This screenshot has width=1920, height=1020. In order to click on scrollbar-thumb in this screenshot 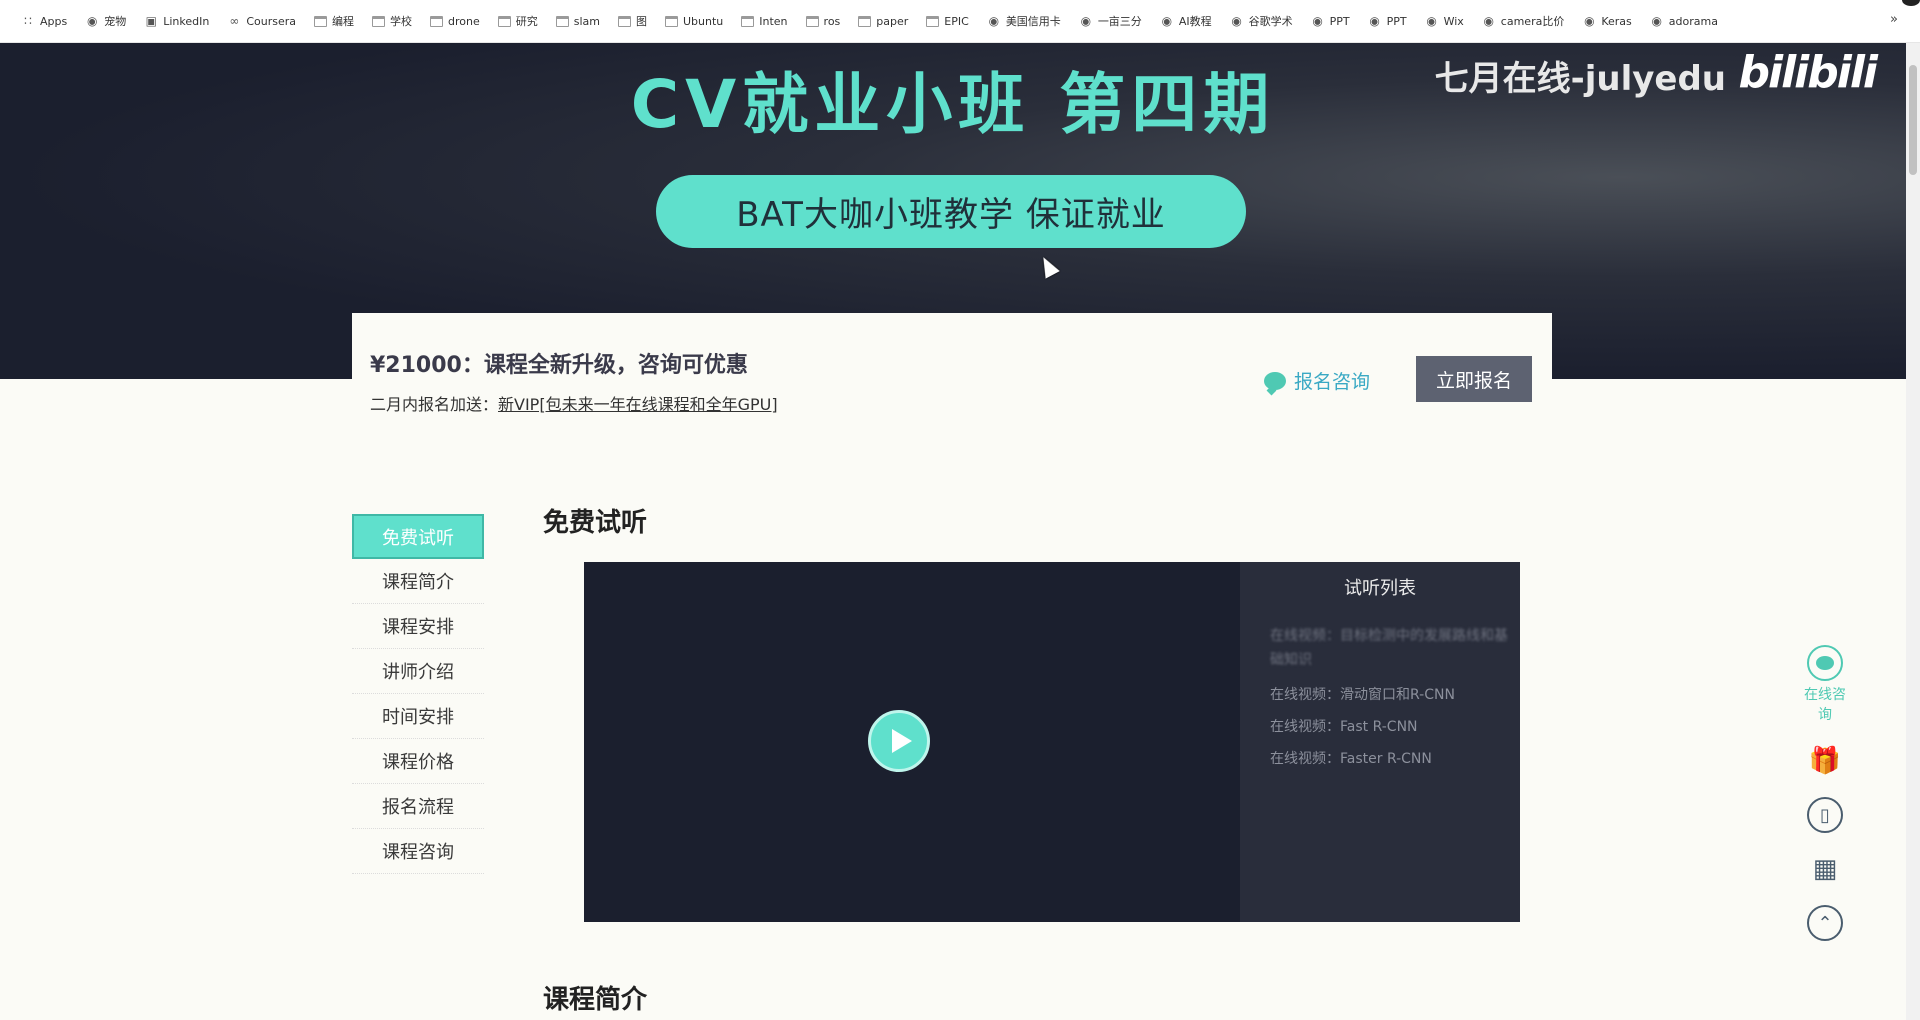, I will do `click(1913, 120)`.